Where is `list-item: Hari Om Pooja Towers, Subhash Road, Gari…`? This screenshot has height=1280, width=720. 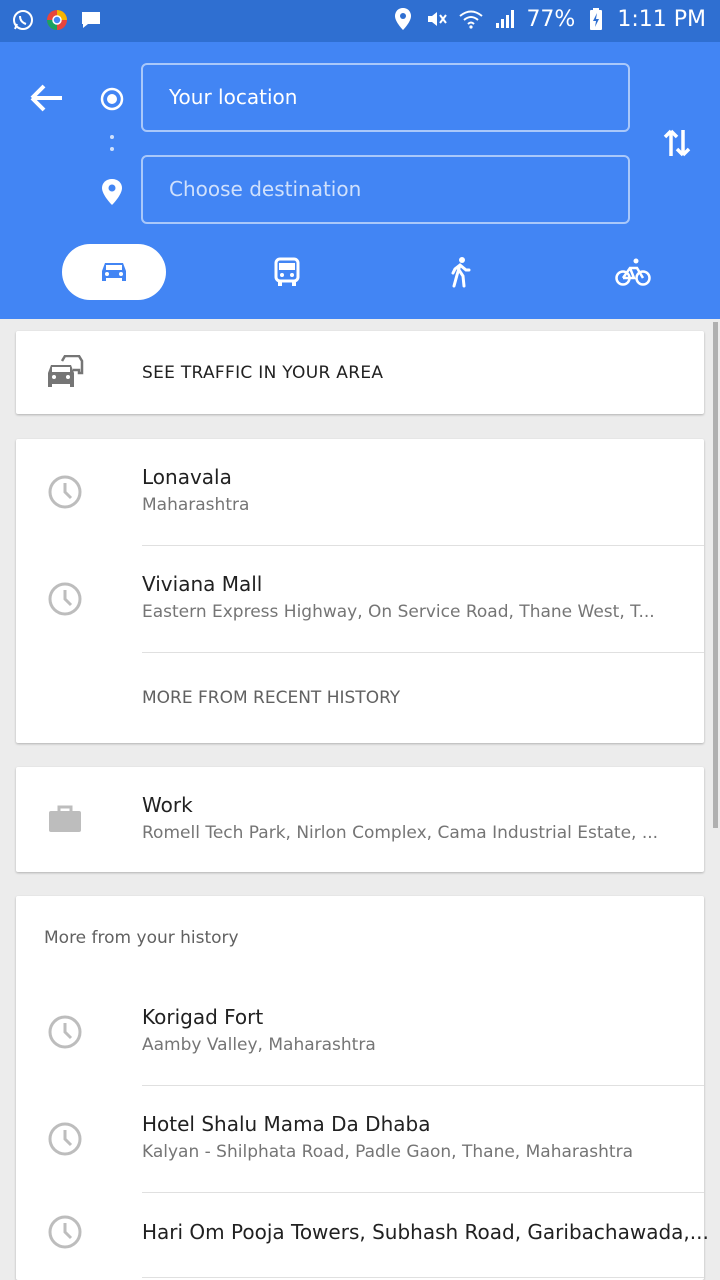
list-item: Hari Om Pooja Towers, Subhash Road, Gari… is located at coordinates (362, 1236).